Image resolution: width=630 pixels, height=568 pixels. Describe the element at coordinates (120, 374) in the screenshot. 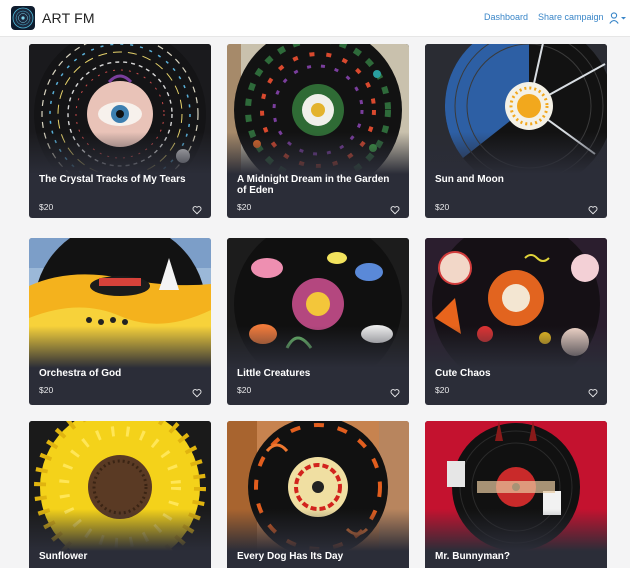

I see `artwork-title: Orchestra of God` at that location.